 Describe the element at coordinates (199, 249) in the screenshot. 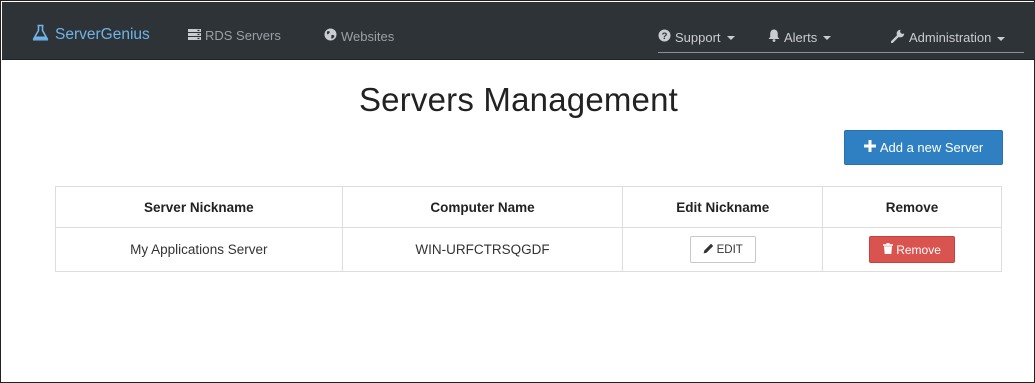

I see `server-nickname-cell: My Applications Server` at that location.